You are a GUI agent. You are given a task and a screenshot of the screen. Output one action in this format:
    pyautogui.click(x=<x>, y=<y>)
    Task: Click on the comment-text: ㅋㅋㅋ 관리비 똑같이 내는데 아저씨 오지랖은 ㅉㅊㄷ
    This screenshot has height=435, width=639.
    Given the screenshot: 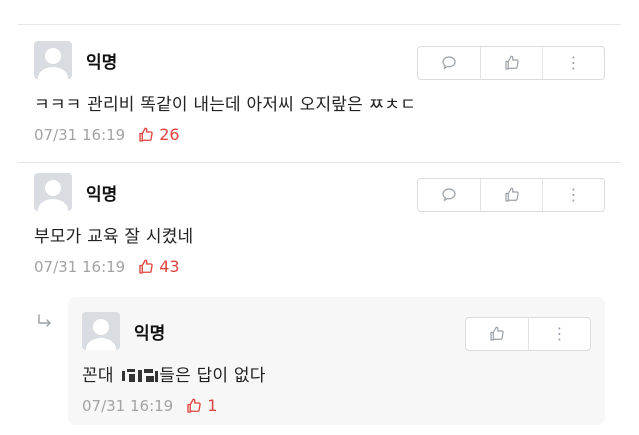 What is the action you would take?
    pyautogui.click(x=225, y=105)
    